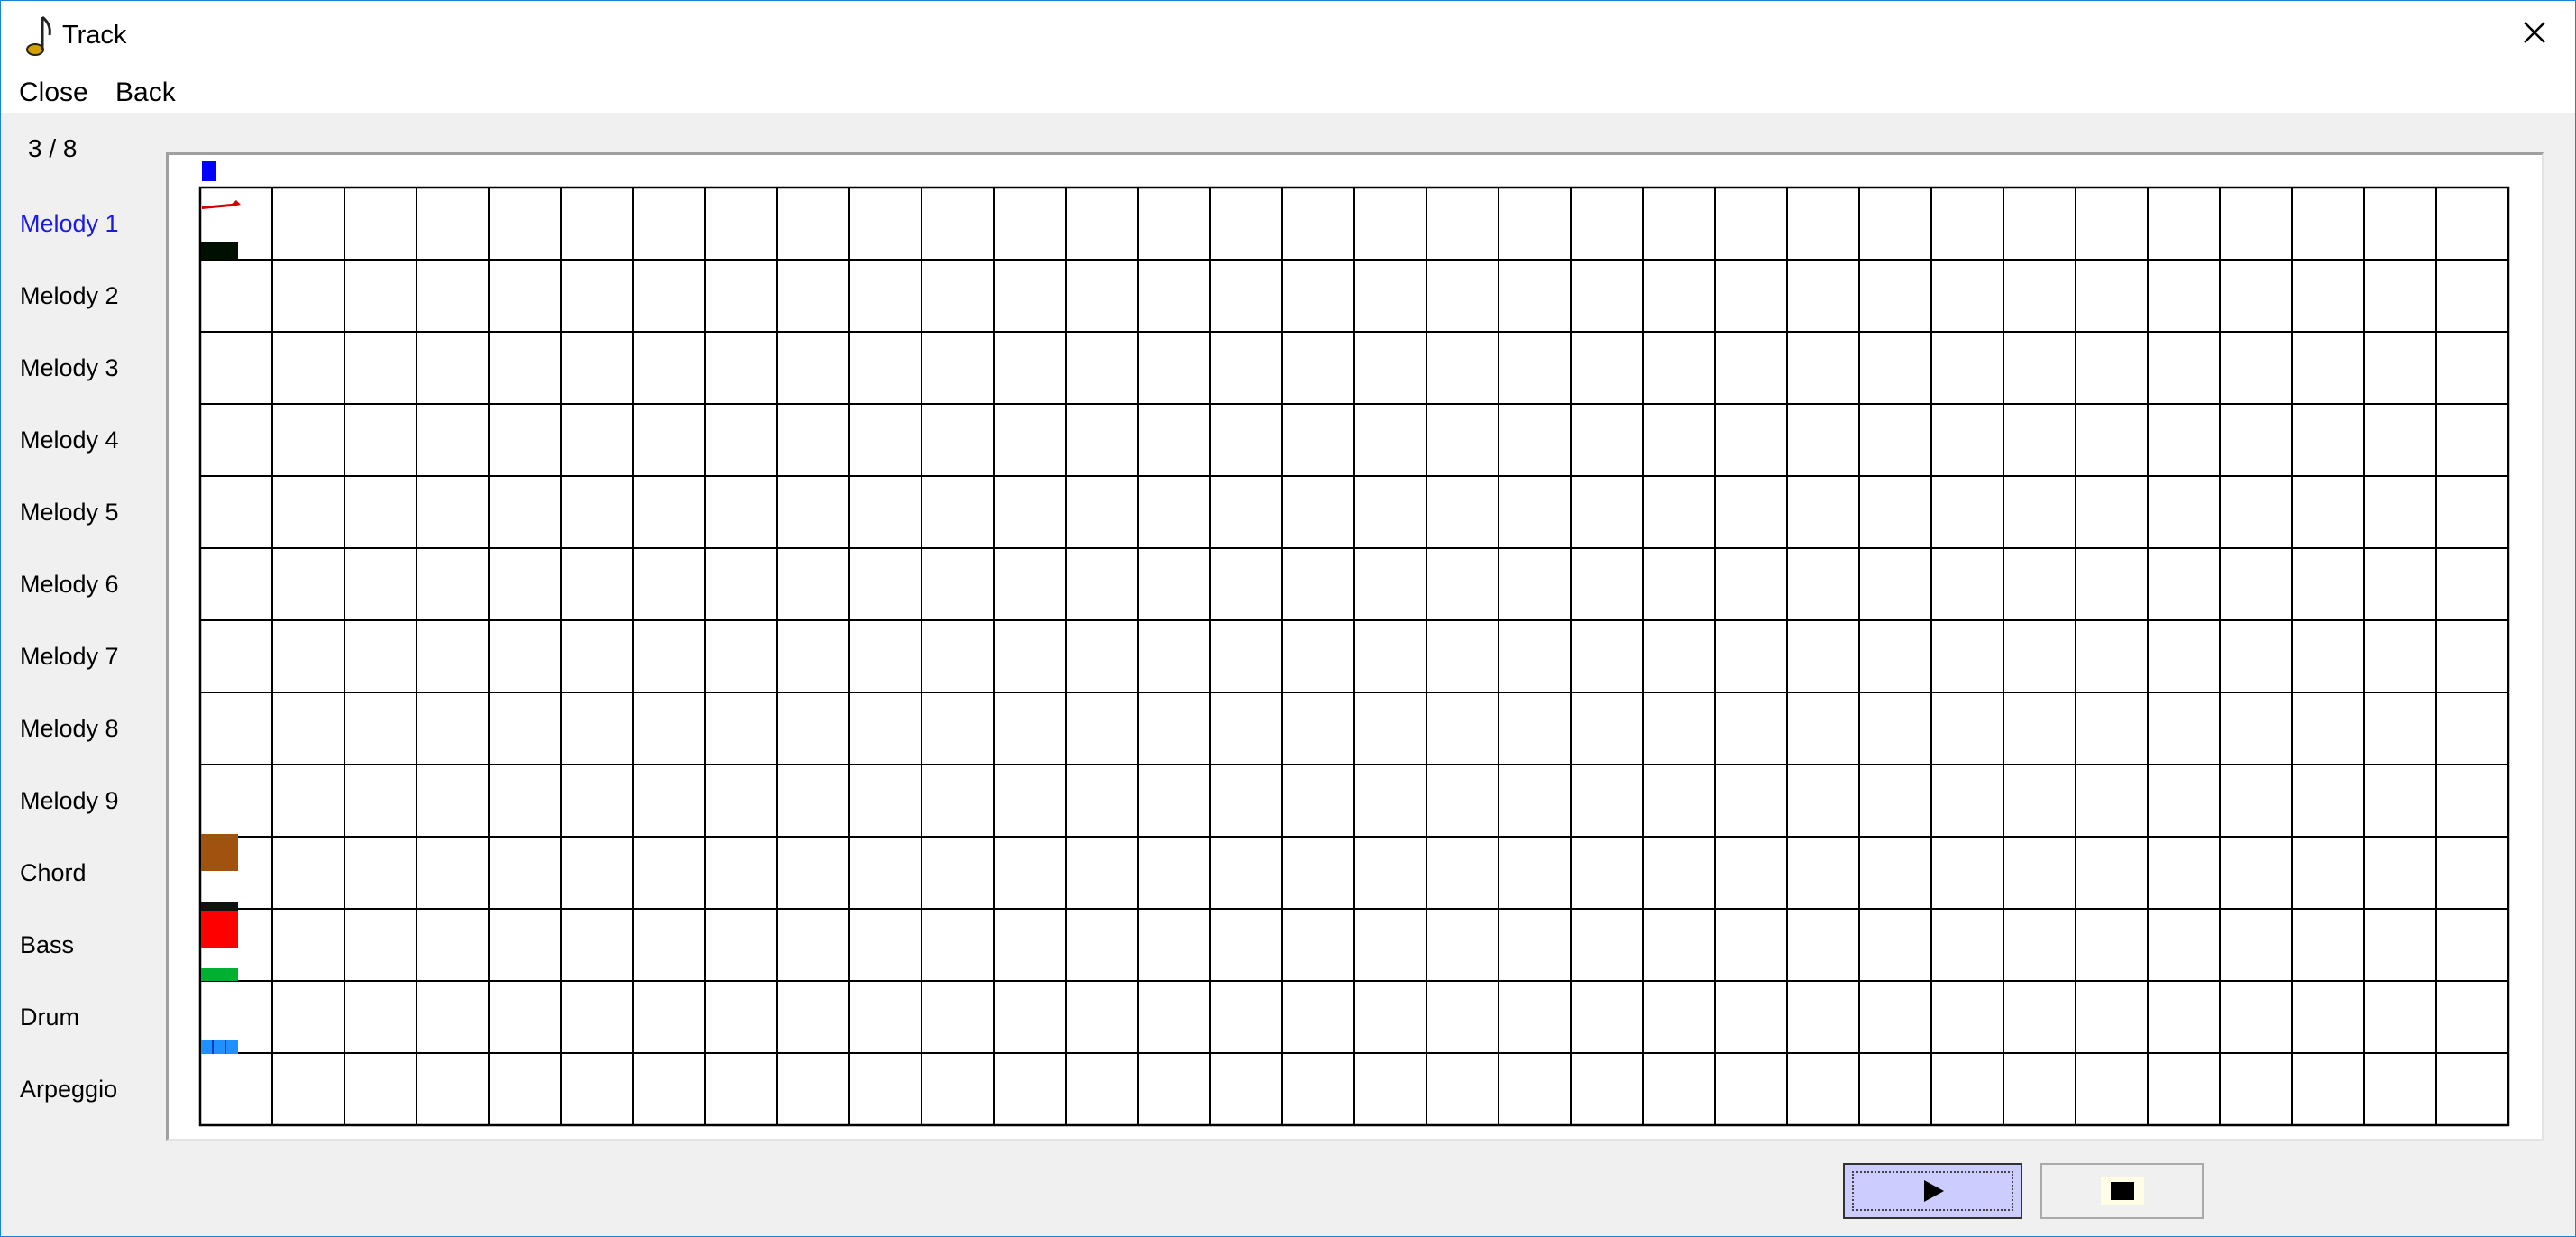 Image resolution: width=2576 pixels, height=1237 pixels. I want to click on close-icon, so click(2534, 32).